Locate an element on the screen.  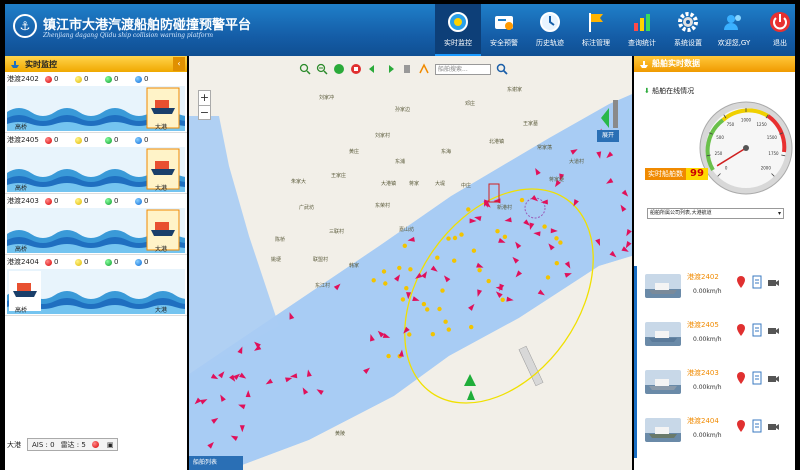
place-label: 中庄 is located at coordinates (466, 186).